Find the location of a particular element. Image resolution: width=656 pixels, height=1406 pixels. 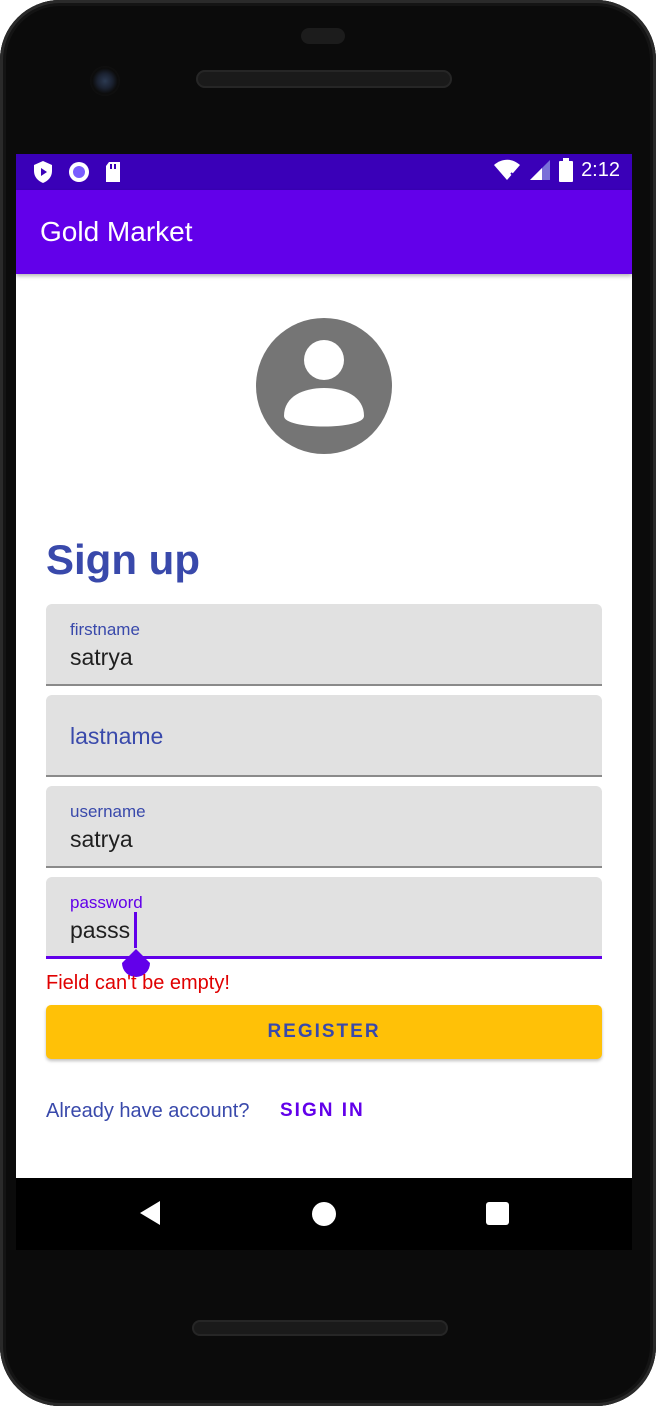

shield-play-icon is located at coordinates (43, 172).